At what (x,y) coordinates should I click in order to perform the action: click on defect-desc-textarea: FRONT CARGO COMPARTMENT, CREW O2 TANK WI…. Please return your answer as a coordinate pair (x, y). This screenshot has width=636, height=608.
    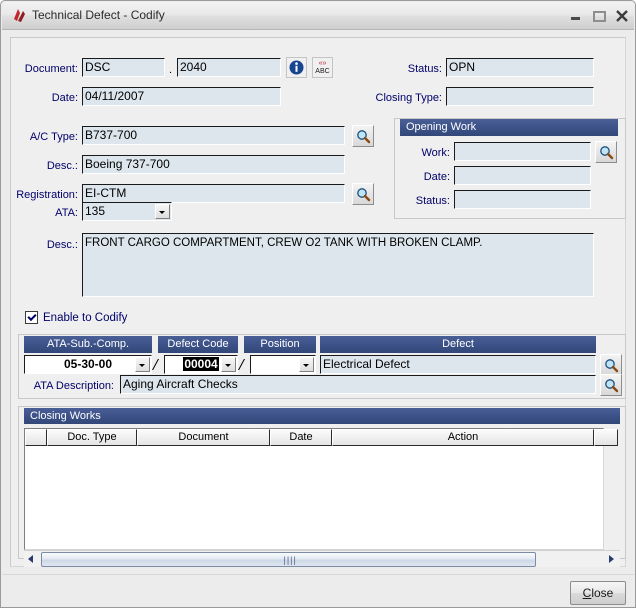
    Looking at the image, I should click on (338, 265).